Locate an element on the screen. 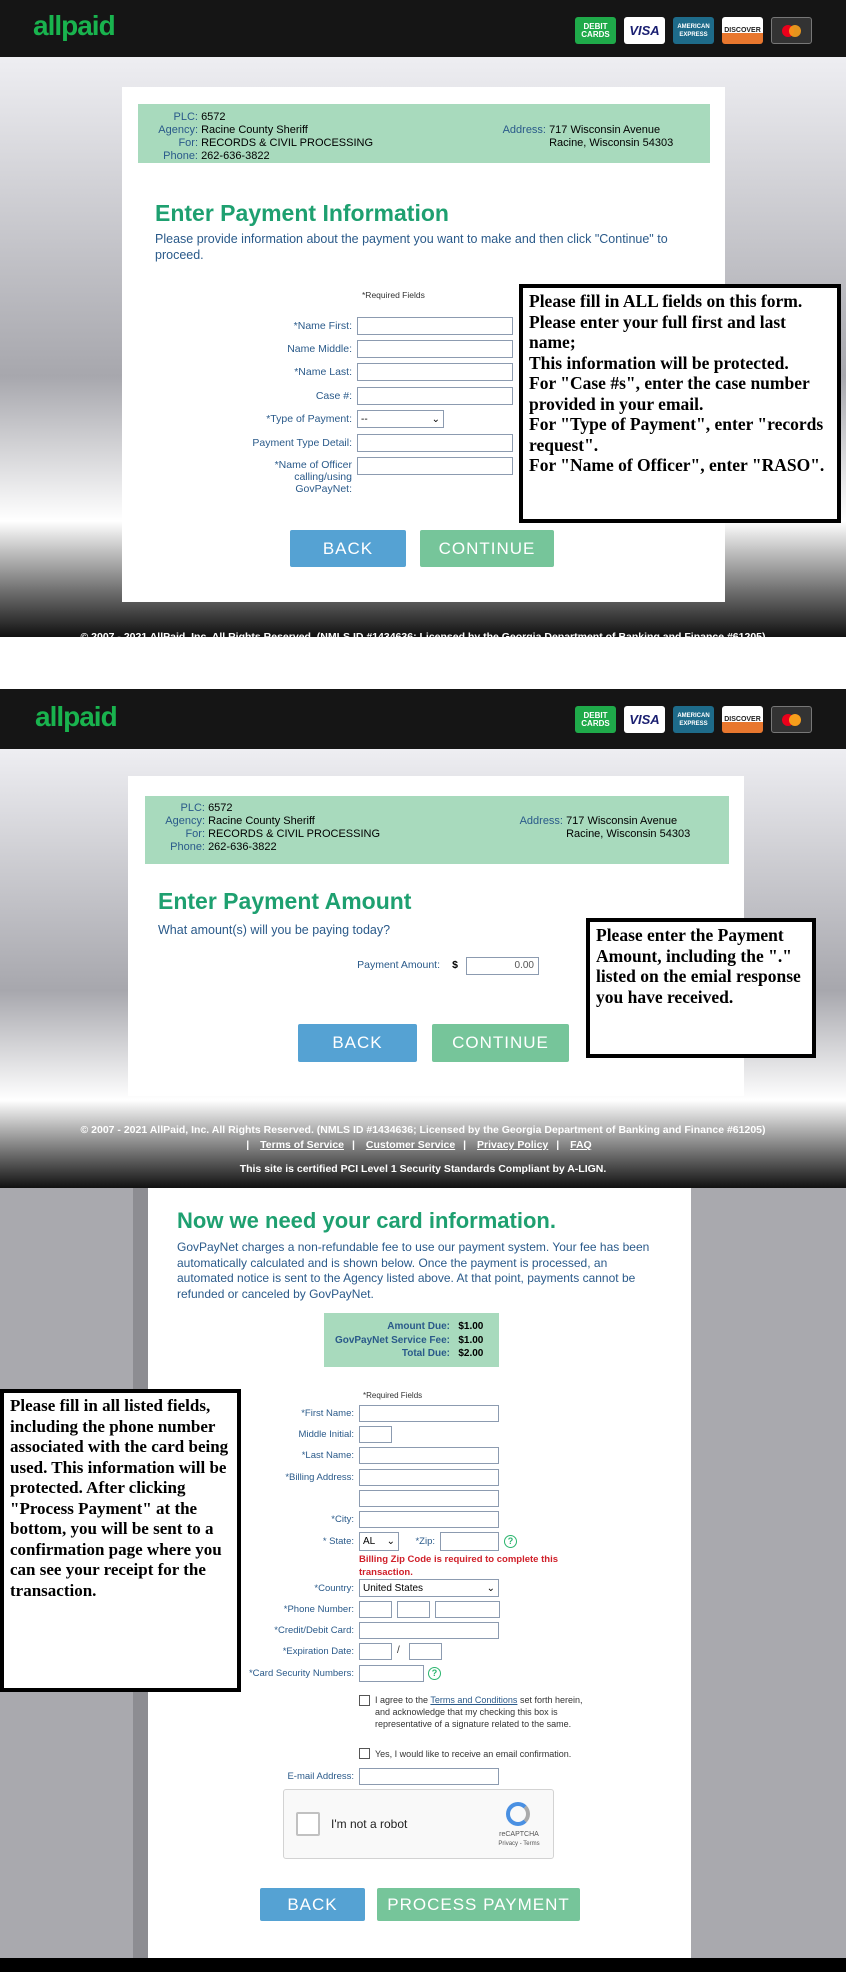 The height and width of the screenshot is (1972, 846). name-middle-label: Name Middle: is located at coordinates (319, 349).